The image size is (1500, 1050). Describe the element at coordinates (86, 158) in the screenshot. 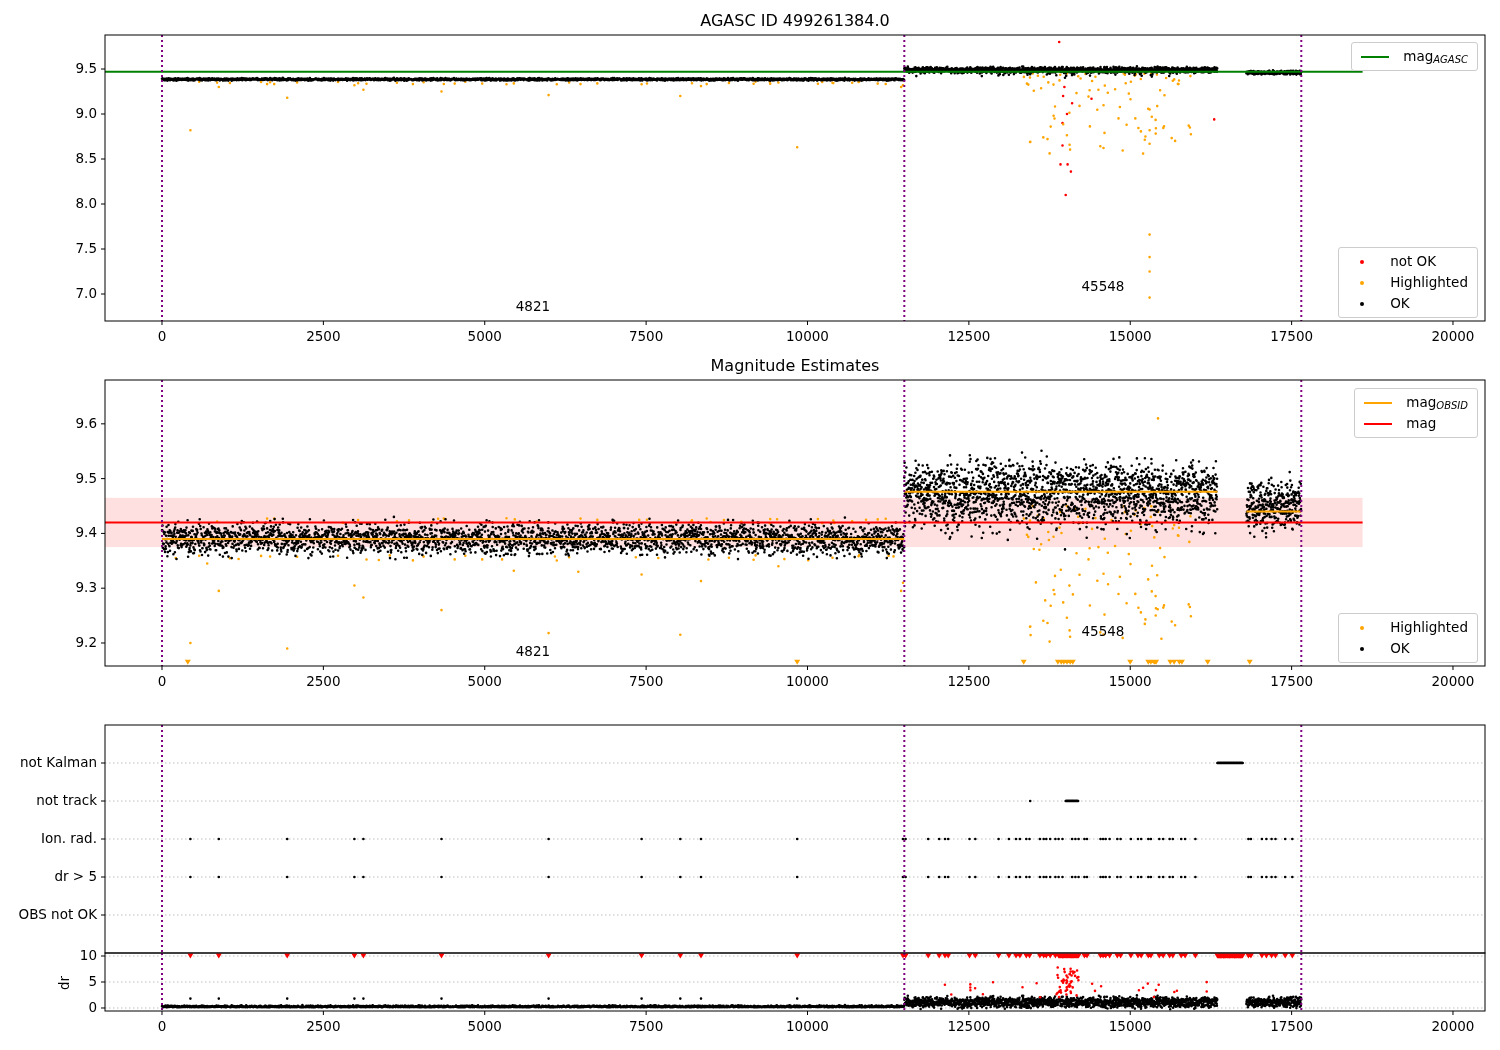

I see `y-tick-label: 8.5` at that location.